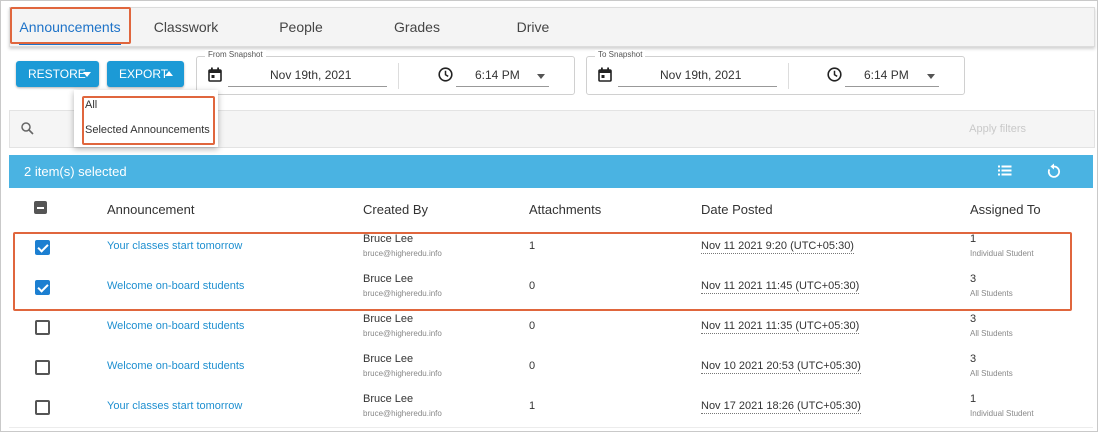 The width and height of the screenshot is (1098, 432). What do you see at coordinates (781, 367) in the screenshot?
I see `date-posted: Nov 10 2021 20:53 (UTC+05:30)` at bounding box center [781, 367].